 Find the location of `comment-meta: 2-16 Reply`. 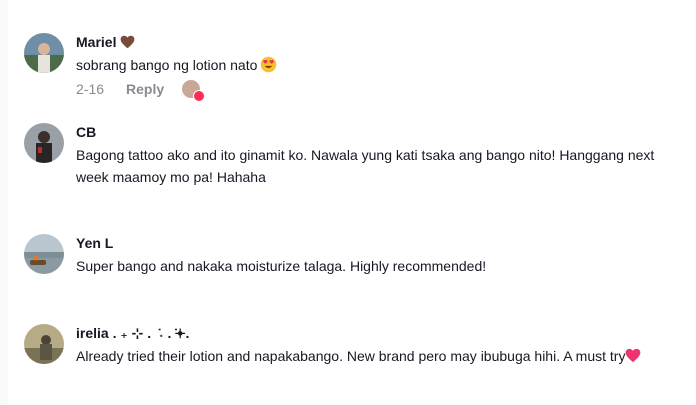

comment-meta: 2-16 Reply is located at coordinates (381, 90).